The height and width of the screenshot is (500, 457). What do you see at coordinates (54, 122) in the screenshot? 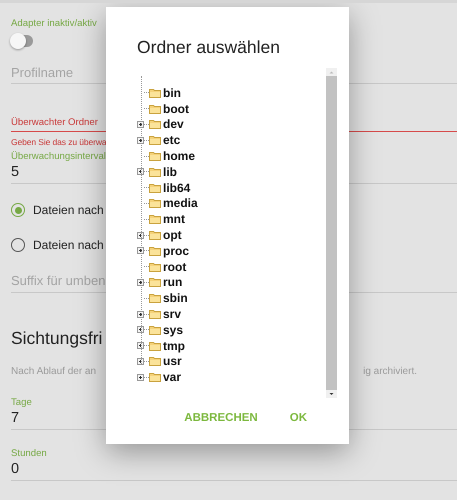
I see `field-label: Überwachter Ordner` at bounding box center [54, 122].